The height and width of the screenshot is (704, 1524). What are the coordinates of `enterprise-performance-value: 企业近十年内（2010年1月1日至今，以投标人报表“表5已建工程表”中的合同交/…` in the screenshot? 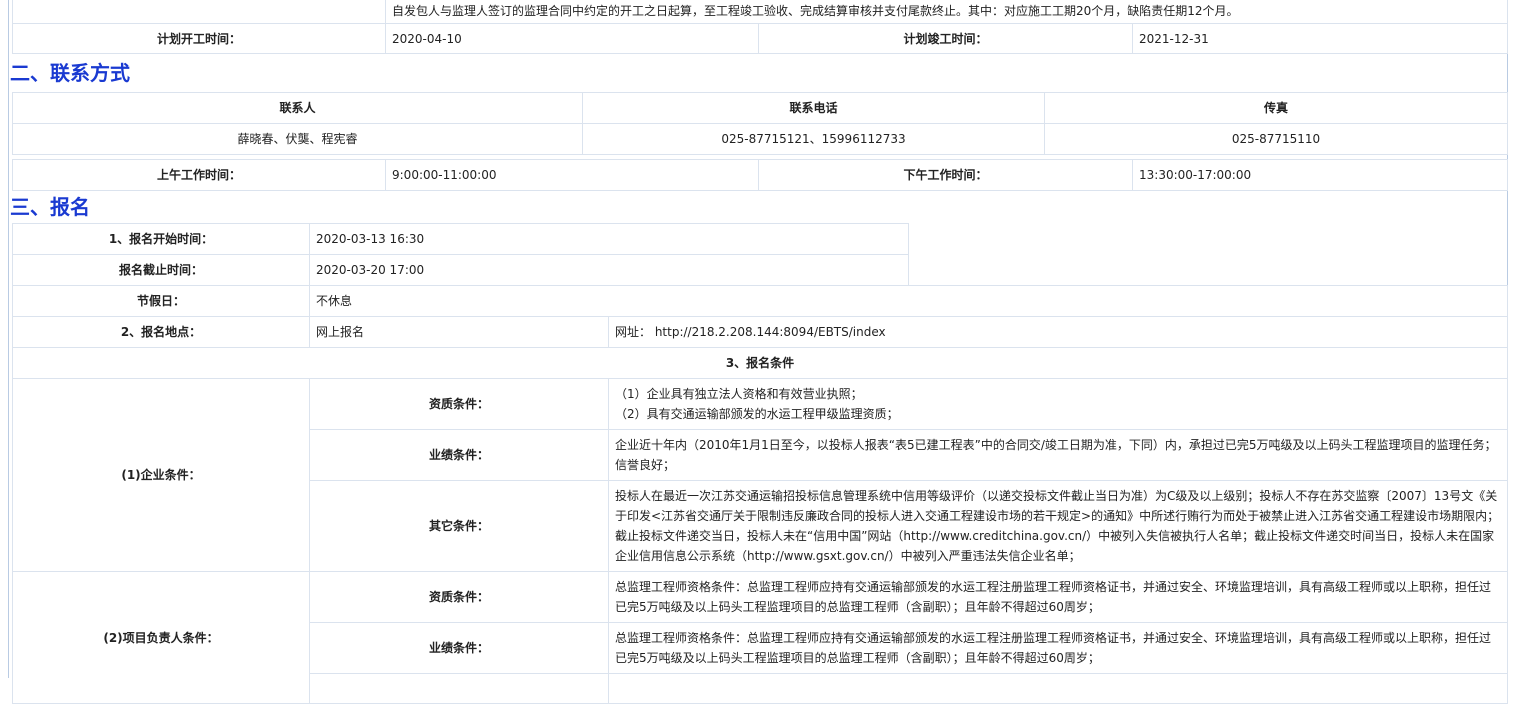 It's located at (1058, 455).